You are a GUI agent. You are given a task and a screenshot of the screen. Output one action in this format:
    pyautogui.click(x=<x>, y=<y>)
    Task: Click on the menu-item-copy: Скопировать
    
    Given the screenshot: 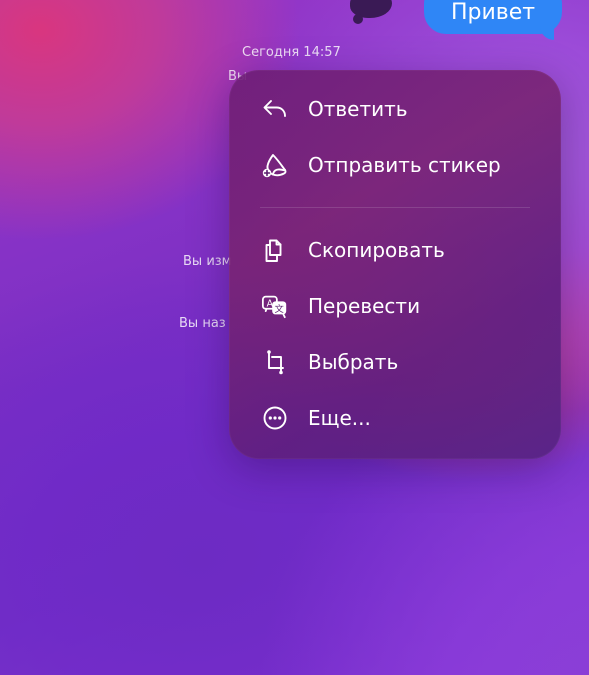 What is the action you would take?
    pyautogui.click(x=395, y=250)
    